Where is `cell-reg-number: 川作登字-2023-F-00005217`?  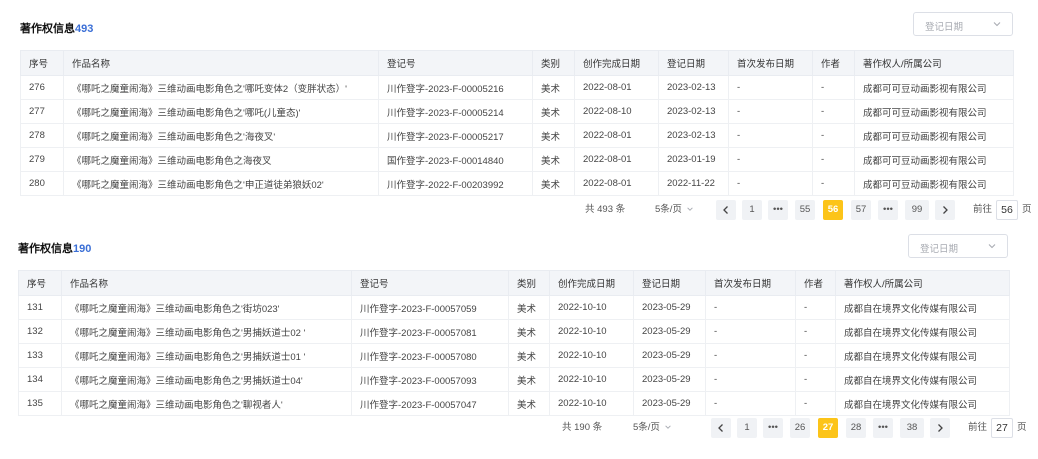 cell-reg-number: 川作登字-2023-F-00005217 is located at coordinates (455, 135).